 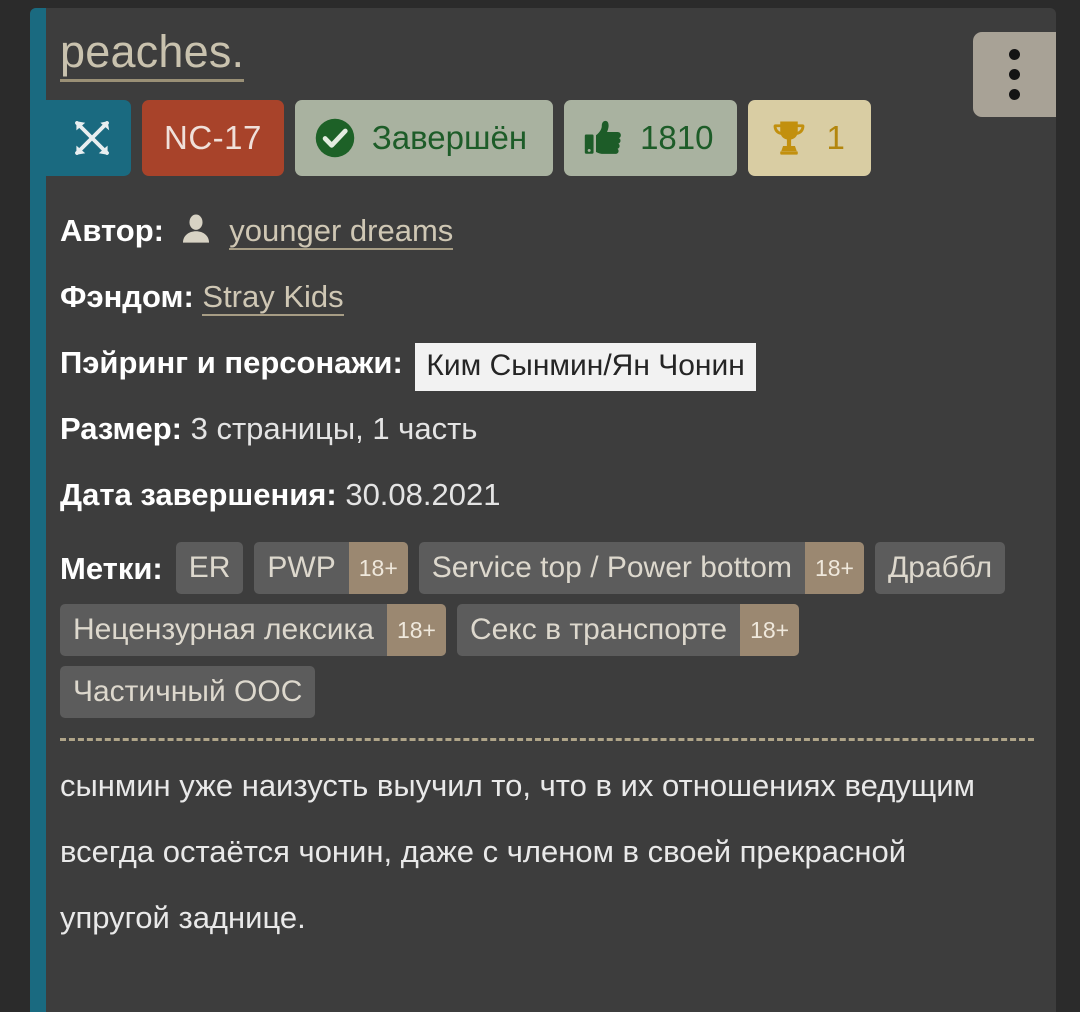 What do you see at coordinates (547, 231) in the screenshot?
I see `meta-author: Автор: younger dreams` at bounding box center [547, 231].